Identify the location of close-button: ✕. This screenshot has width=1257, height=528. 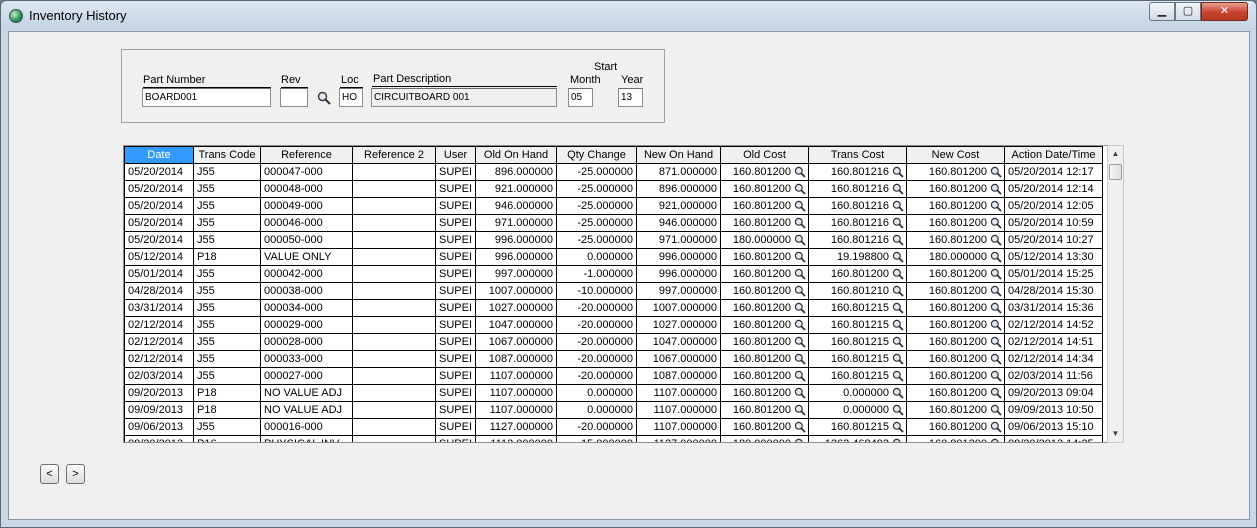
(1224, 11).